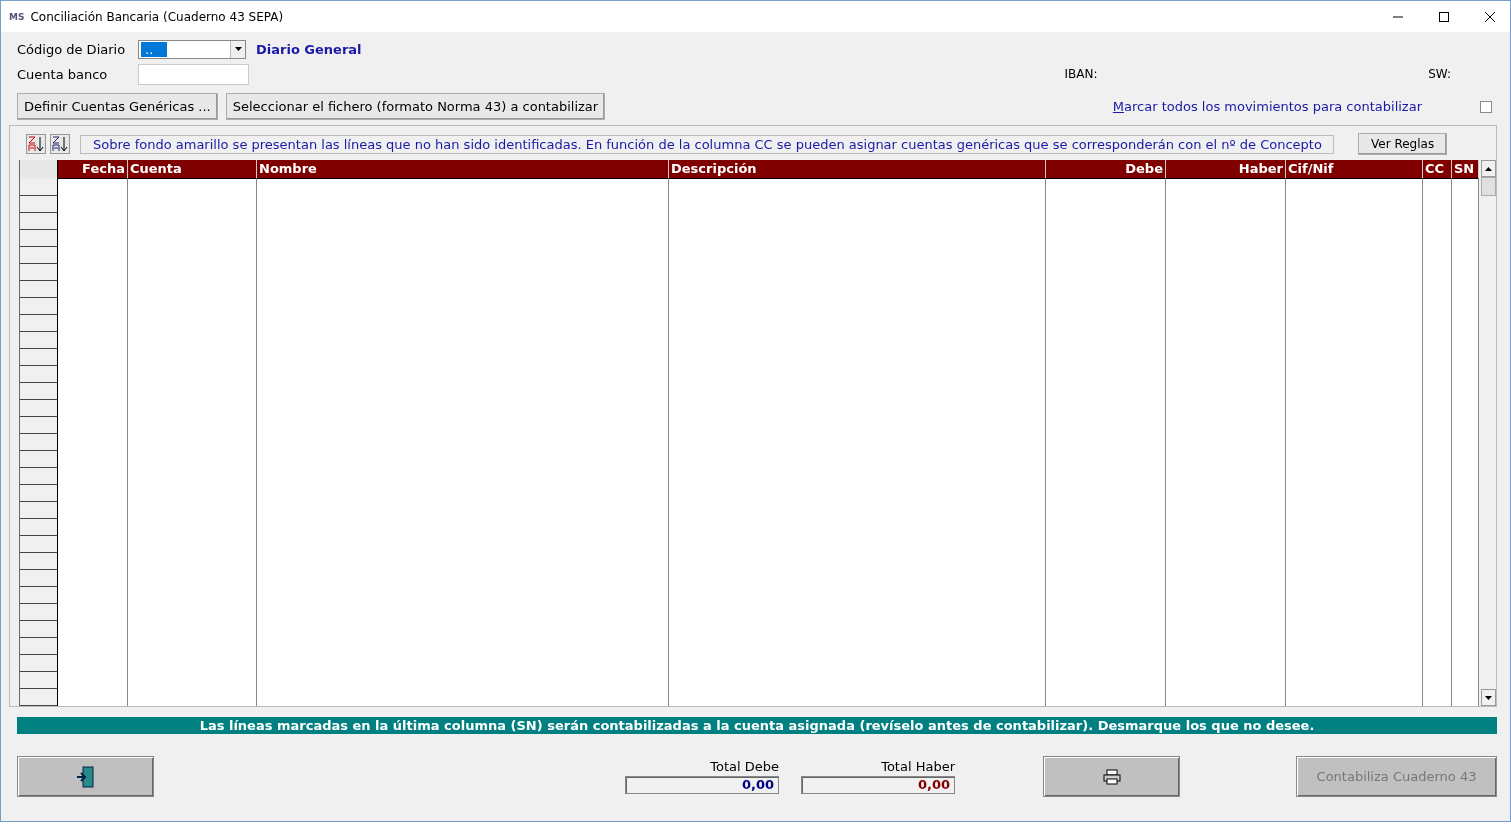 The image size is (1511, 824). Describe the element at coordinates (1267, 106) in the screenshot. I see `mark-all-link: Marcar todos los movimientos para contabilizar` at that location.